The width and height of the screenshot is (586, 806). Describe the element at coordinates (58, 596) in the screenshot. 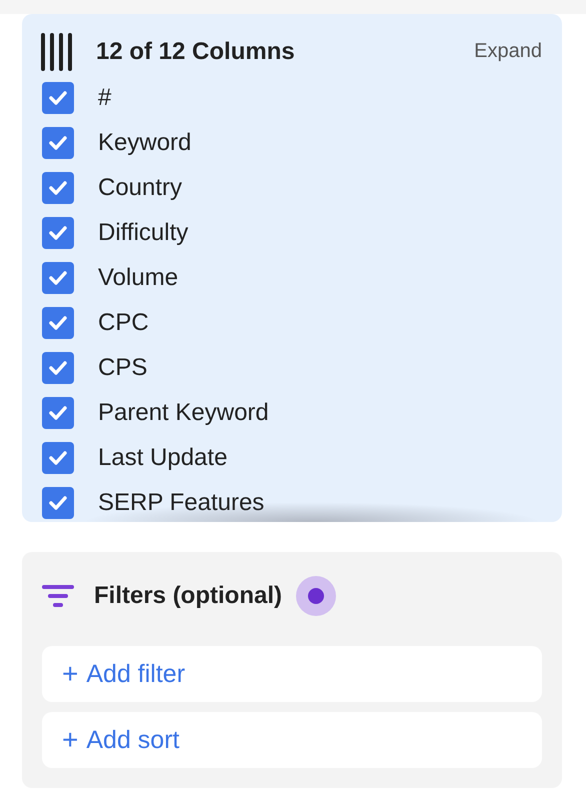

I see `filter-icon` at that location.